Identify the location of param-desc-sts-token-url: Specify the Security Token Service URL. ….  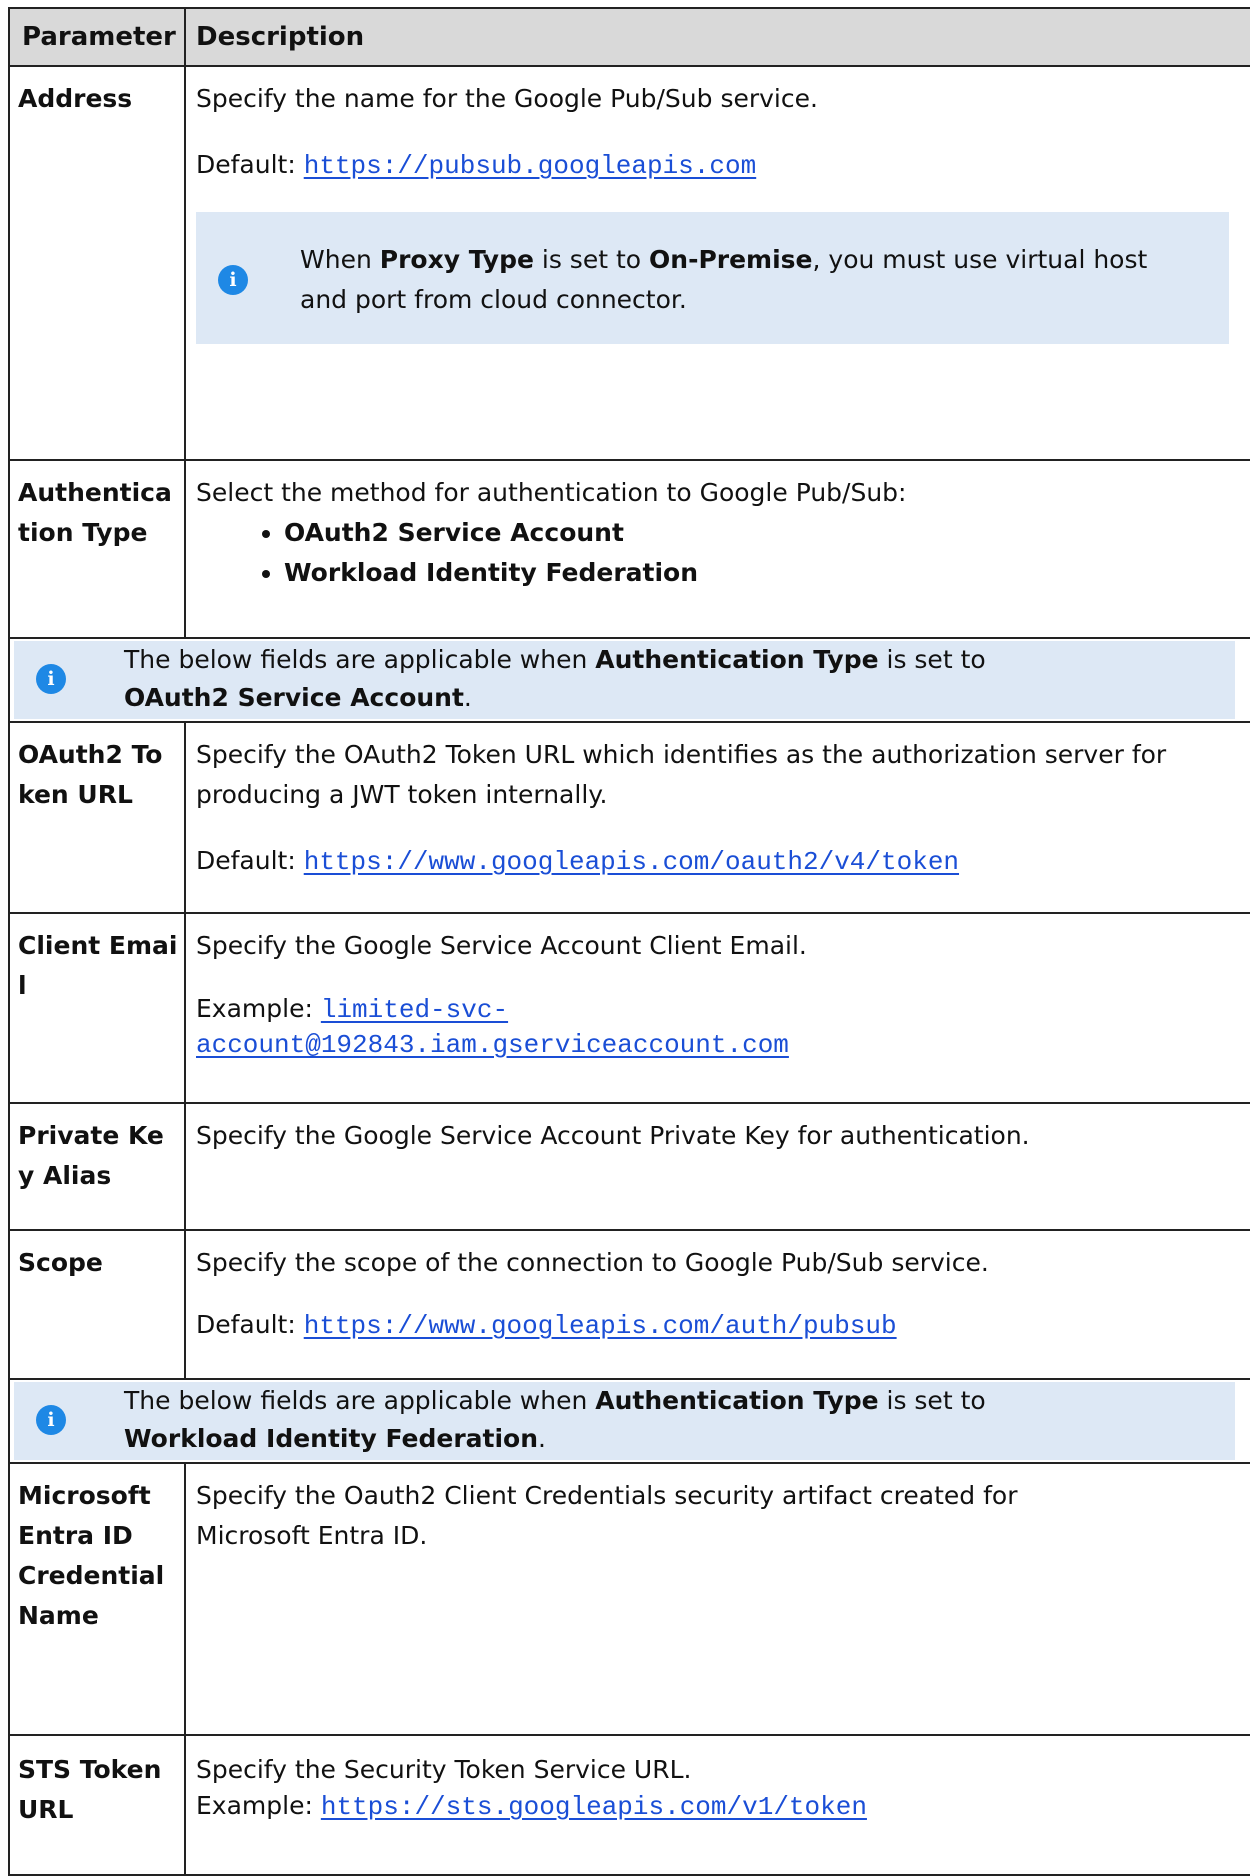
(717, 1805).